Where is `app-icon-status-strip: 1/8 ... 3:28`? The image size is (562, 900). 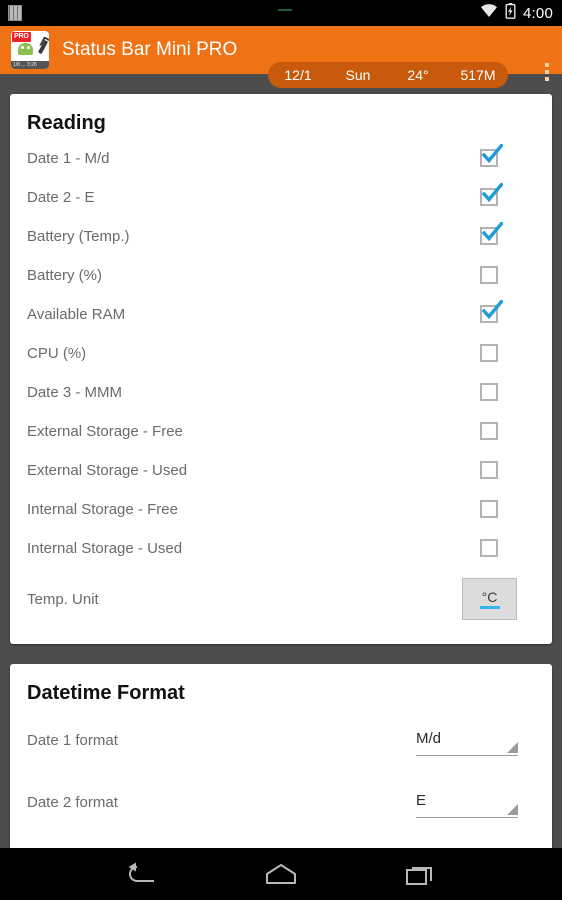
app-icon-status-strip: 1/8 ... 3:28 is located at coordinates (30, 65).